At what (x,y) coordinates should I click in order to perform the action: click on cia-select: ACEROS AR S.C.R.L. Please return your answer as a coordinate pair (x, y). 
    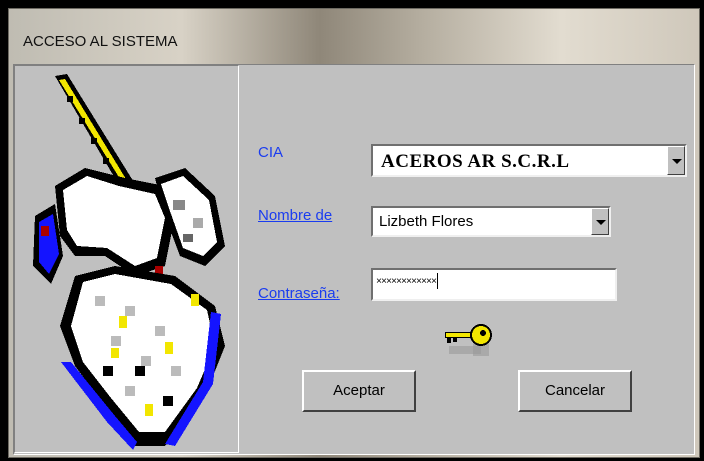
    Looking at the image, I should click on (529, 160).